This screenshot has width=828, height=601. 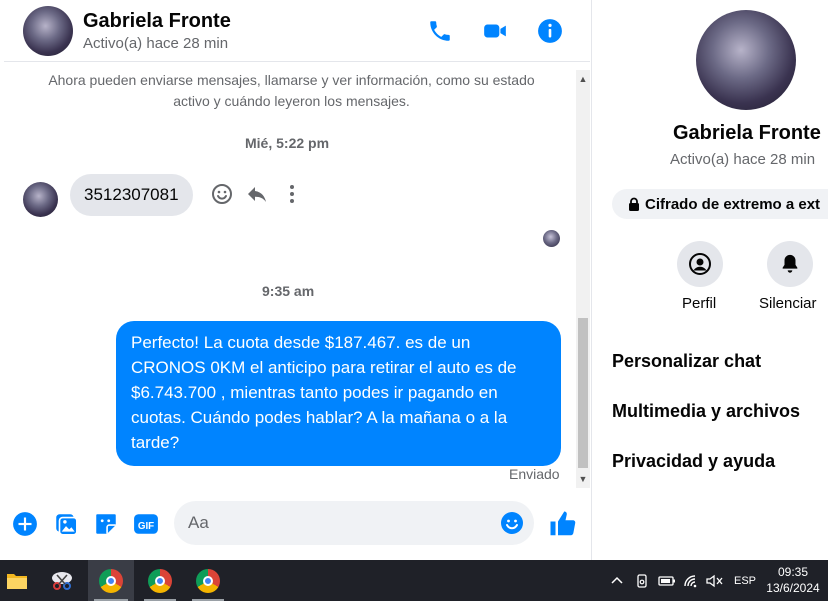 I want to click on clock-date: 13/6/2024, so click(x=793, y=588).